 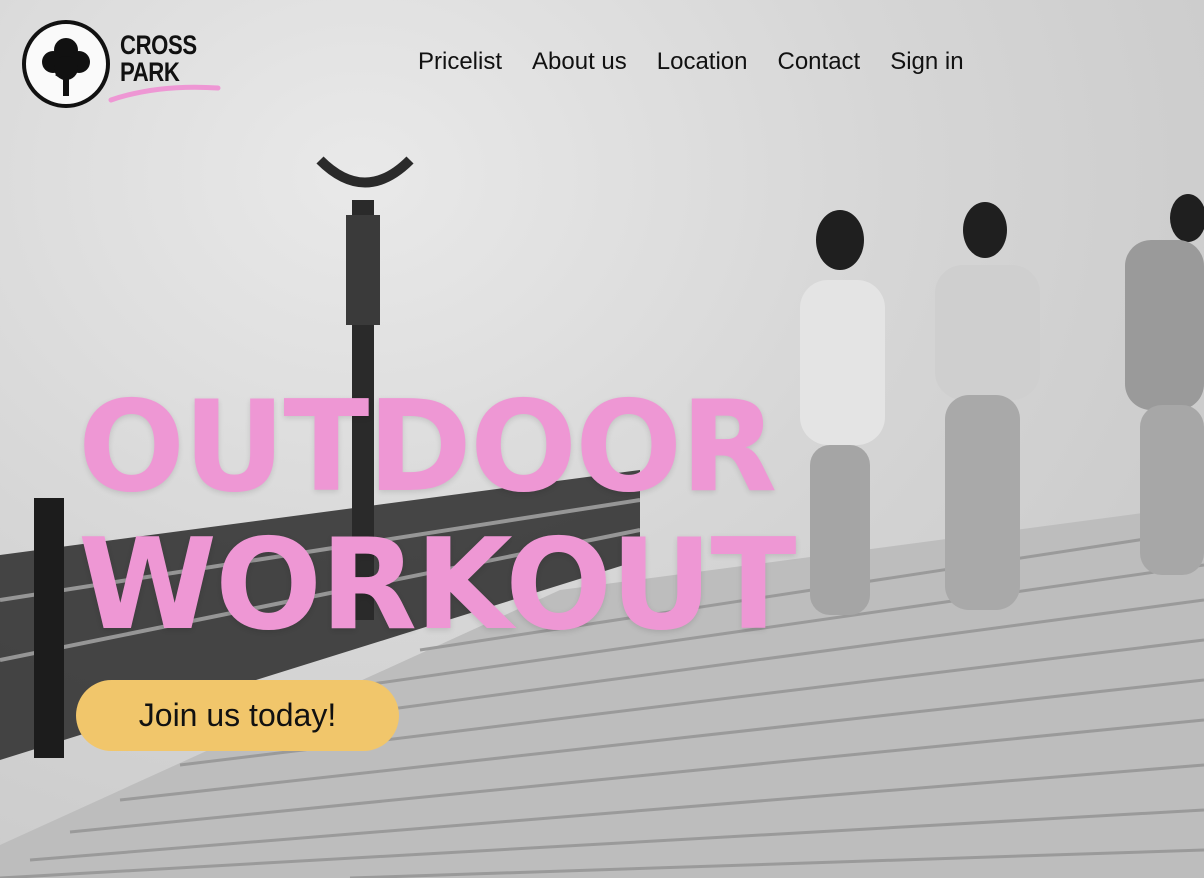 What do you see at coordinates (460, 62) in the screenshot?
I see `nav-pricelist: Pricelist` at bounding box center [460, 62].